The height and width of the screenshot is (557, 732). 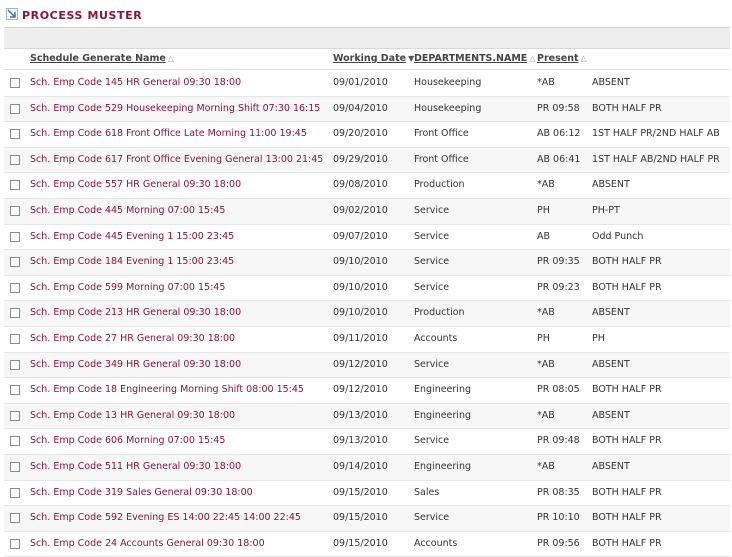 What do you see at coordinates (135, 312) in the screenshot?
I see `schedule-name-link: Sch. Emp Code 213 HR General 09:30 18:00` at bounding box center [135, 312].